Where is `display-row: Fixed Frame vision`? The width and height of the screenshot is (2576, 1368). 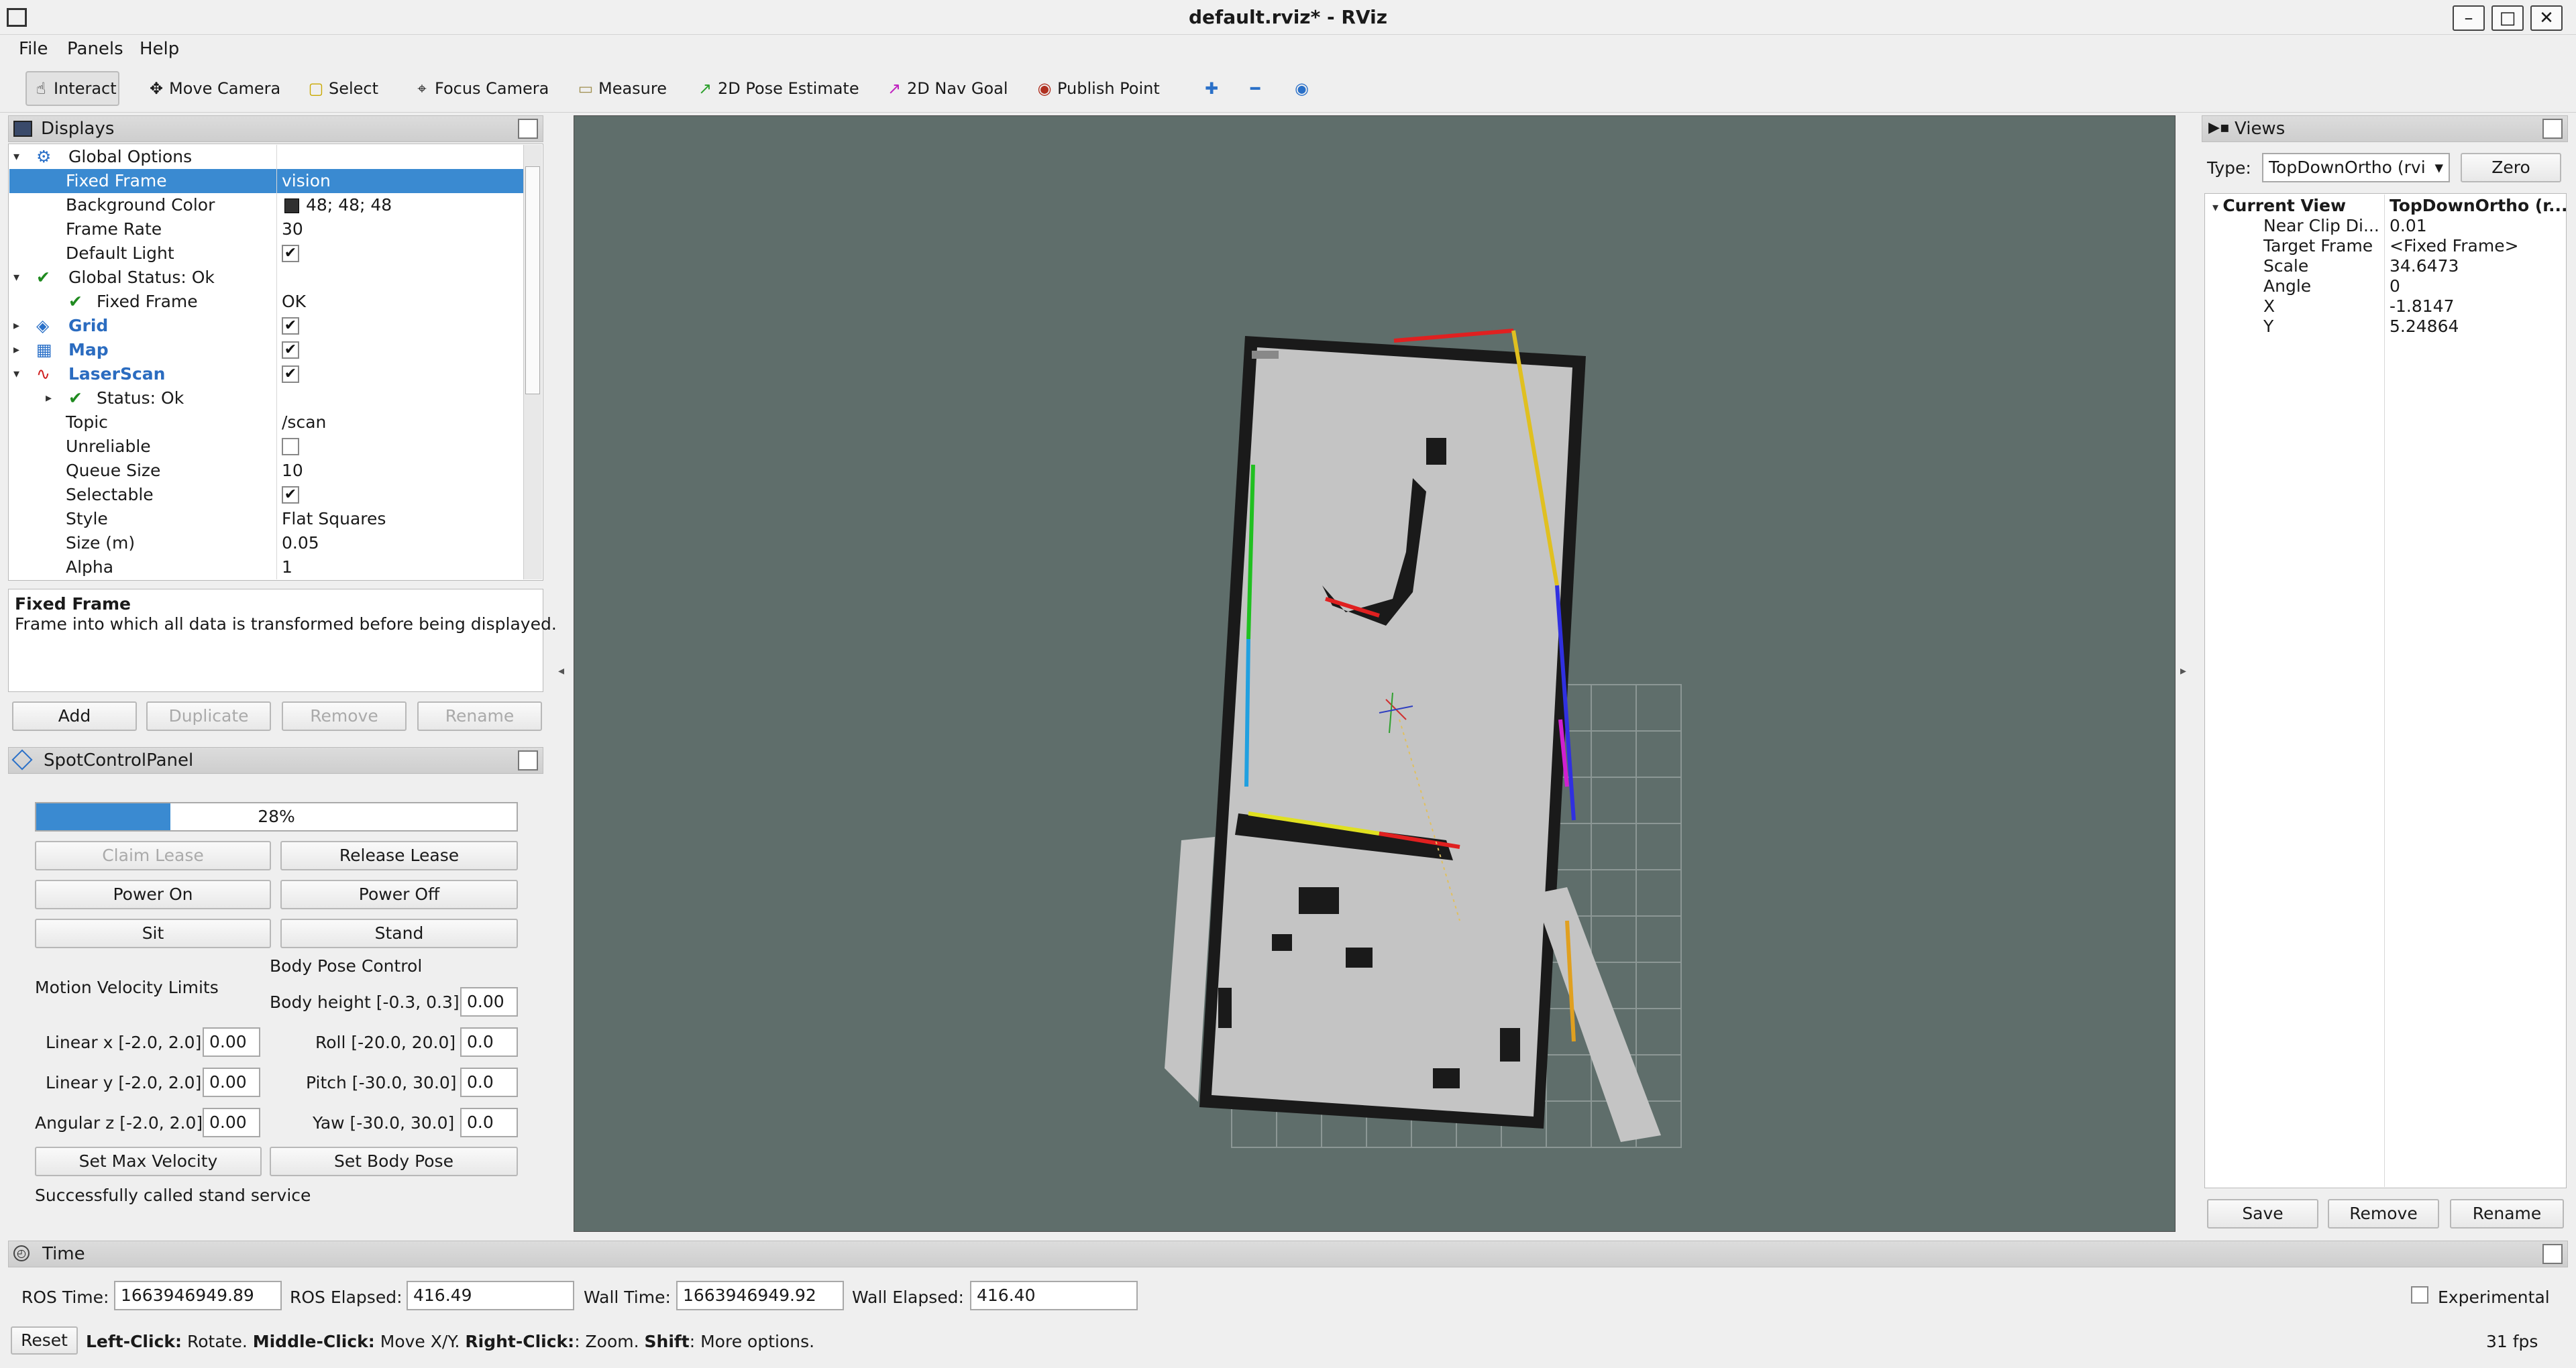 display-row: Fixed Frame vision is located at coordinates (266, 181).